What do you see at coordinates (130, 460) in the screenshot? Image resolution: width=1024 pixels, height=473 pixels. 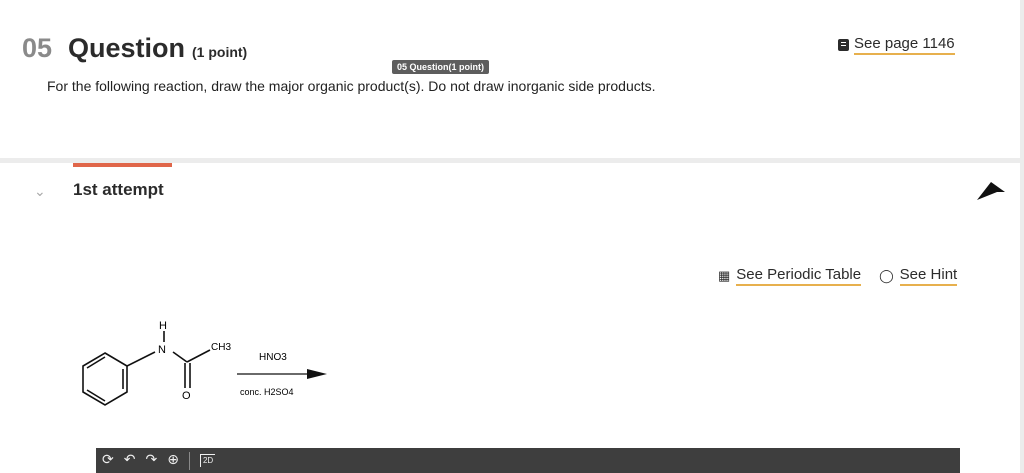 I see `undo-icon: ↶` at bounding box center [130, 460].